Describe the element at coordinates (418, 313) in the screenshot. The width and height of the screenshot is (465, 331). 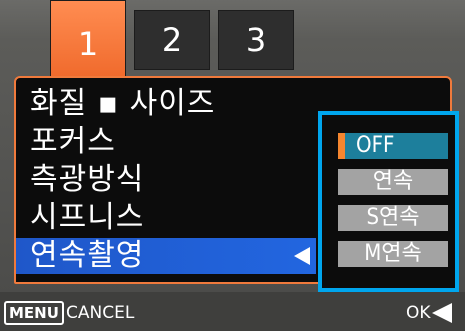
I see `ok-label: OK` at that location.